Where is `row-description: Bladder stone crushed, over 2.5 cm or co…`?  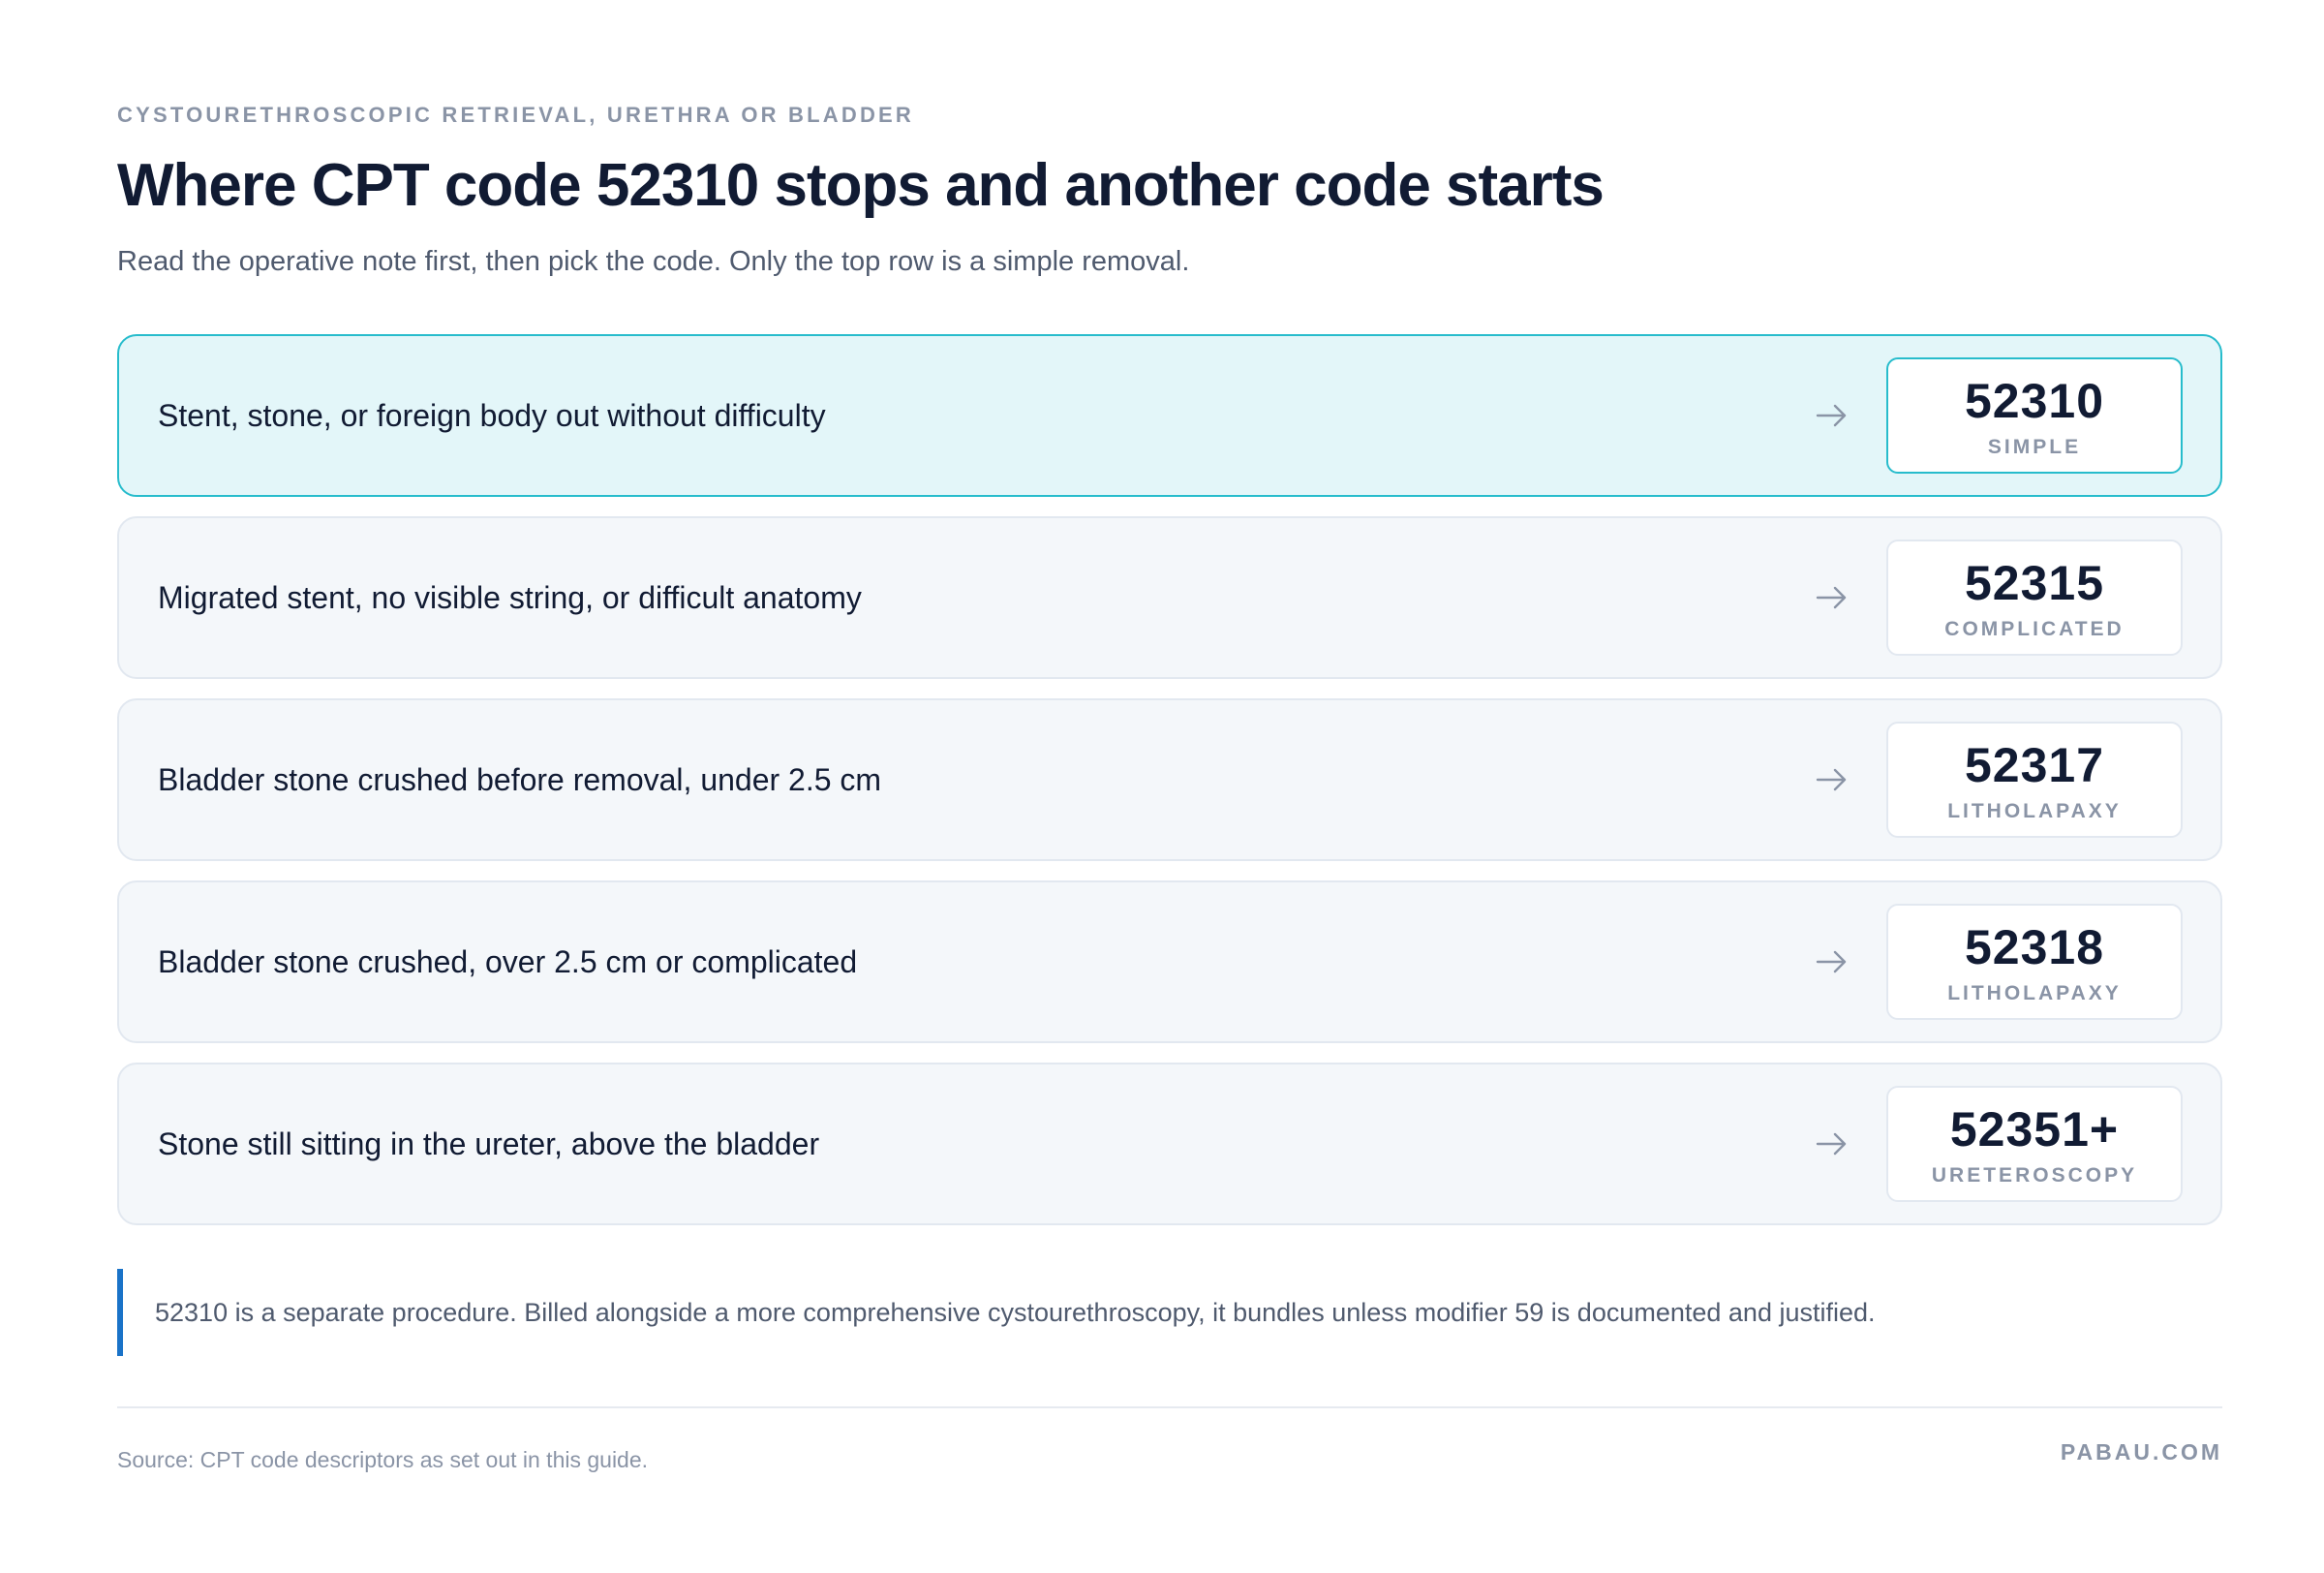 row-description: Bladder stone crushed, over 2.5 cm or co… is located at coordinates (508, 961).